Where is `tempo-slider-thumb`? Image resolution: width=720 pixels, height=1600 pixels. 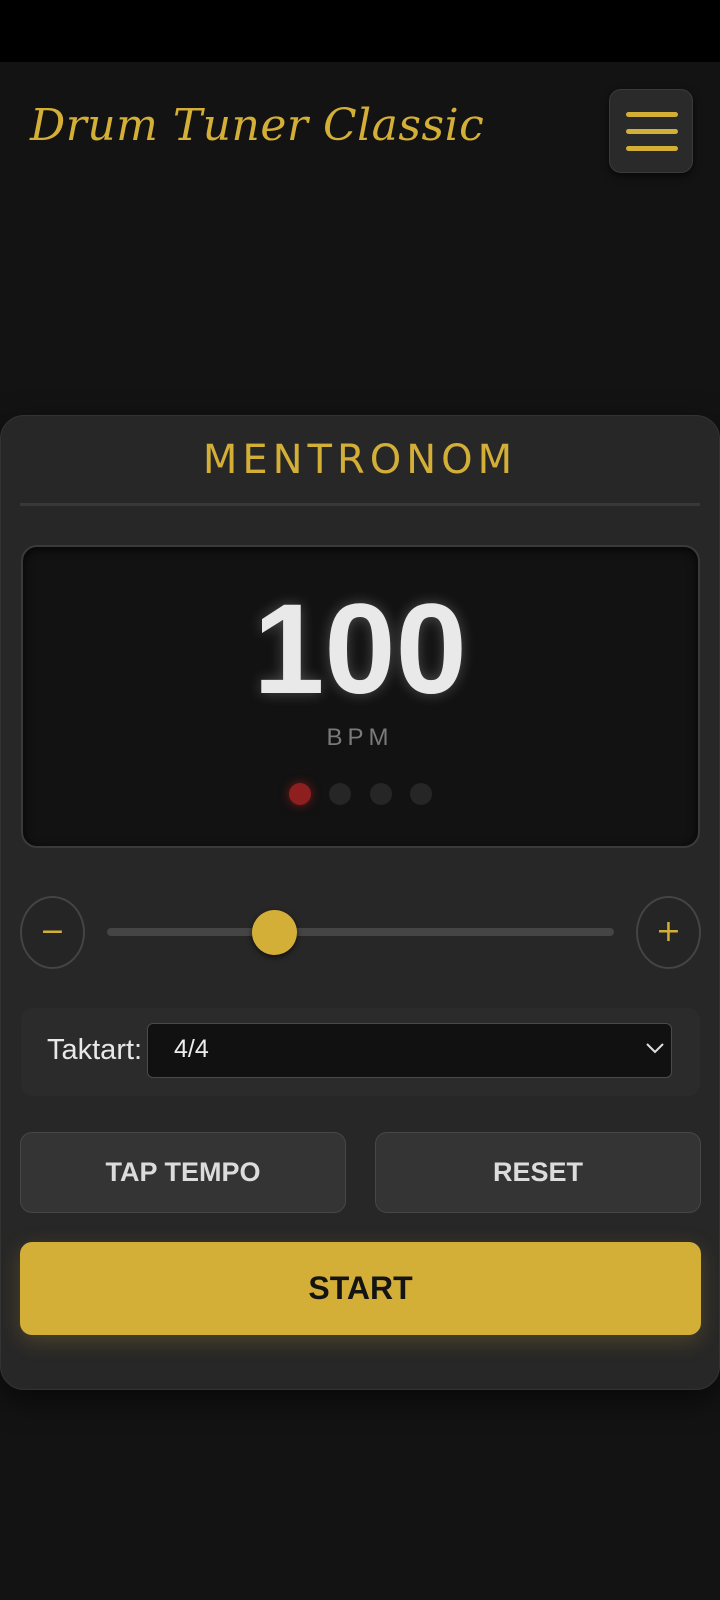
tempo-slider-thumb is located at coordinates (274, 932).